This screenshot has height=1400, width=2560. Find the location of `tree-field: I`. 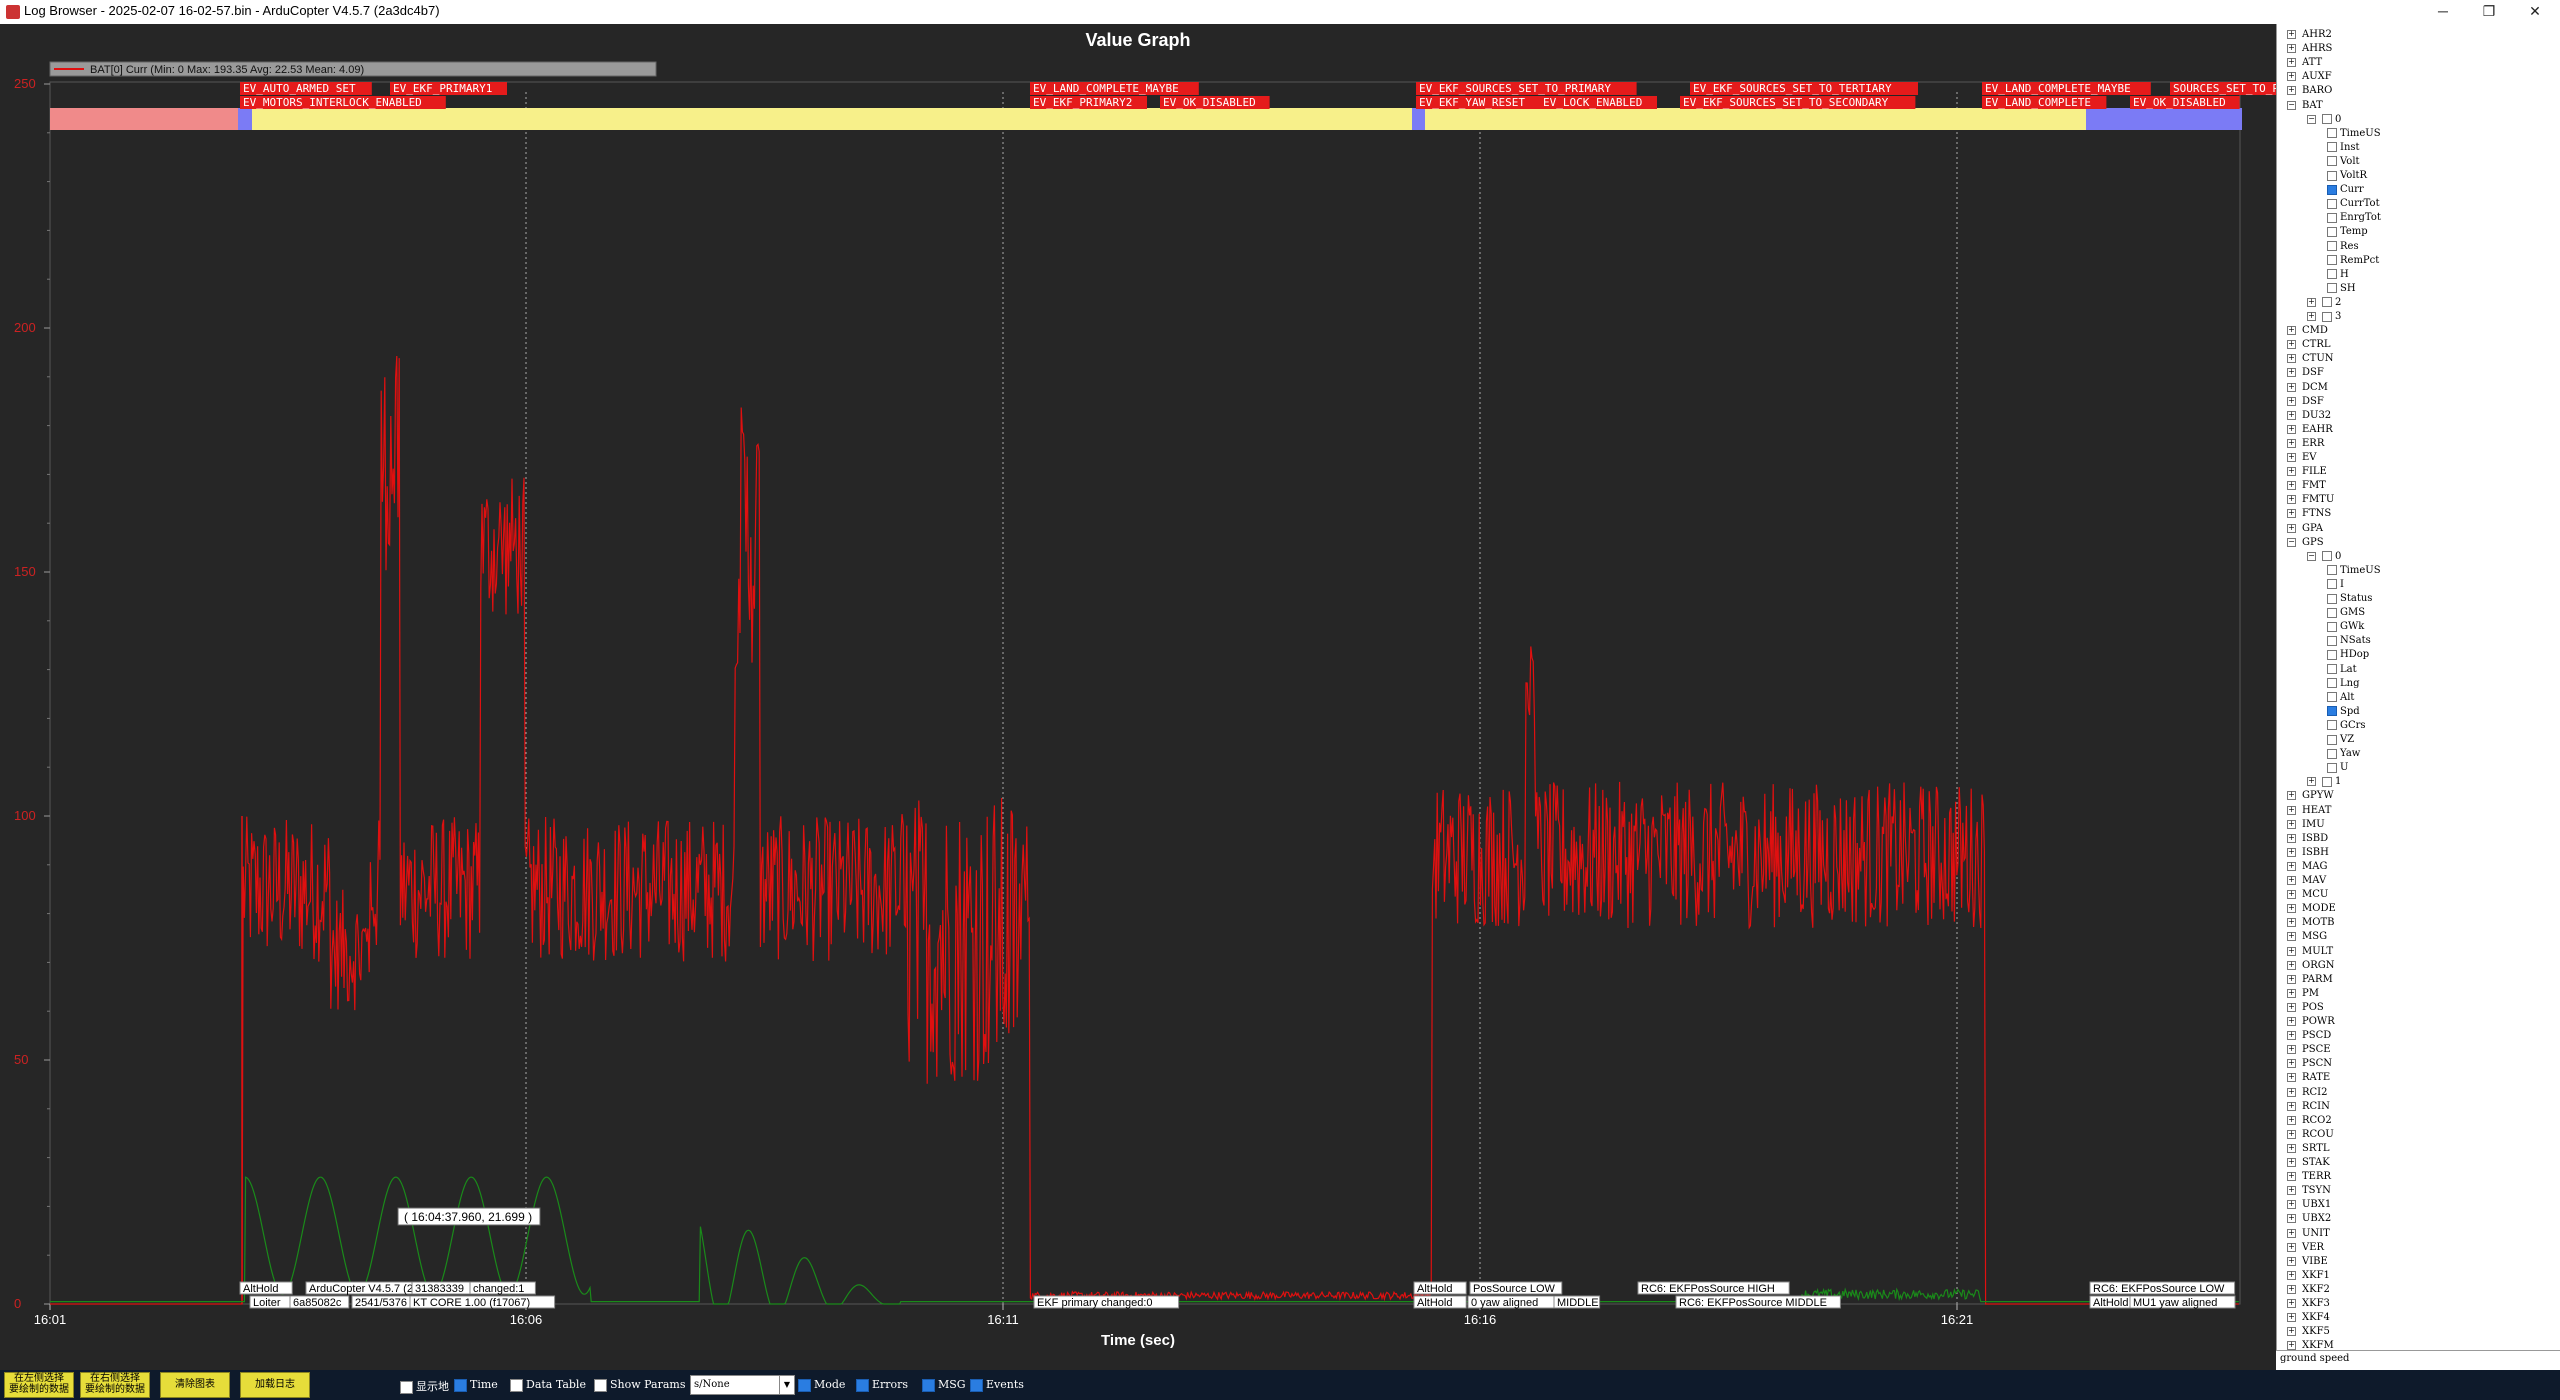

tree-field: I is located at coordinates (2335, 584).